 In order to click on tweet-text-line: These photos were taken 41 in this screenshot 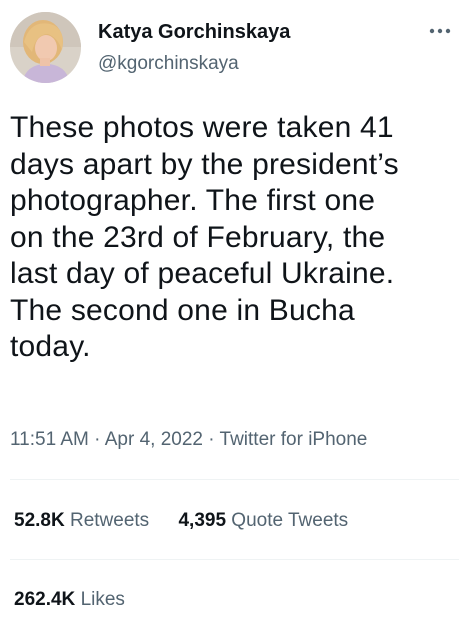, I will do `click(202, 127)`.